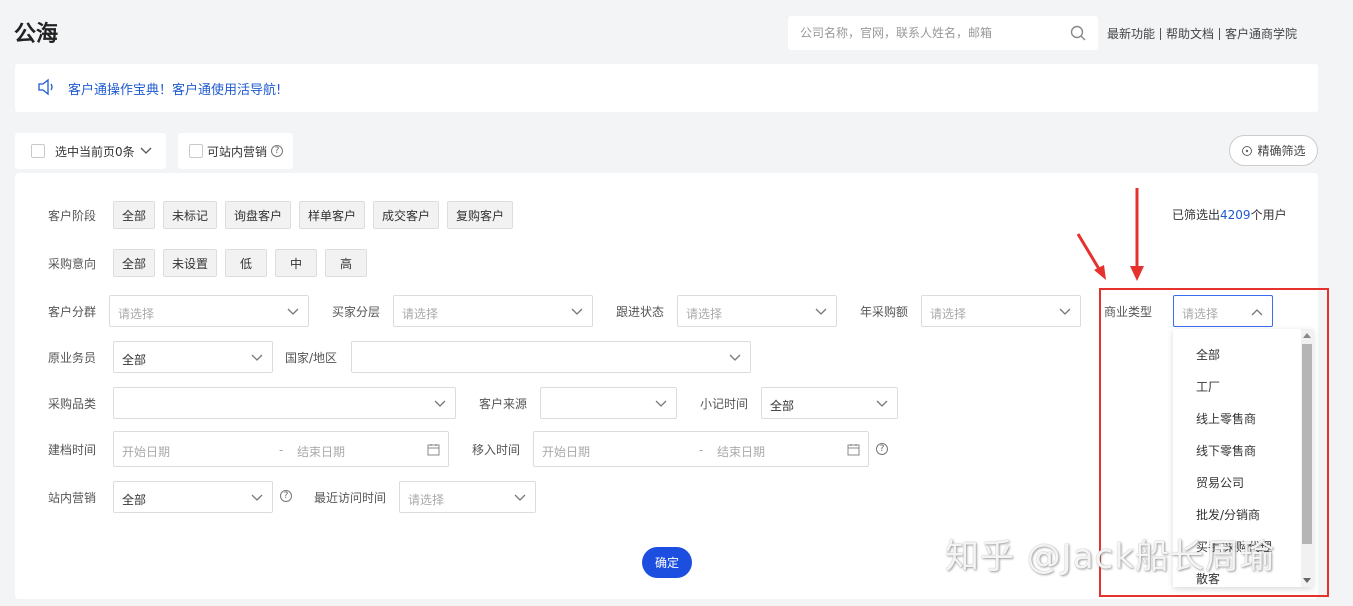 This screenshot has height=606, width=1353. What do you see at coordinates (1001, 311) in the screenshot?
I see `annual-purchase-select: 请选择` at bounding box center [1001, 311].